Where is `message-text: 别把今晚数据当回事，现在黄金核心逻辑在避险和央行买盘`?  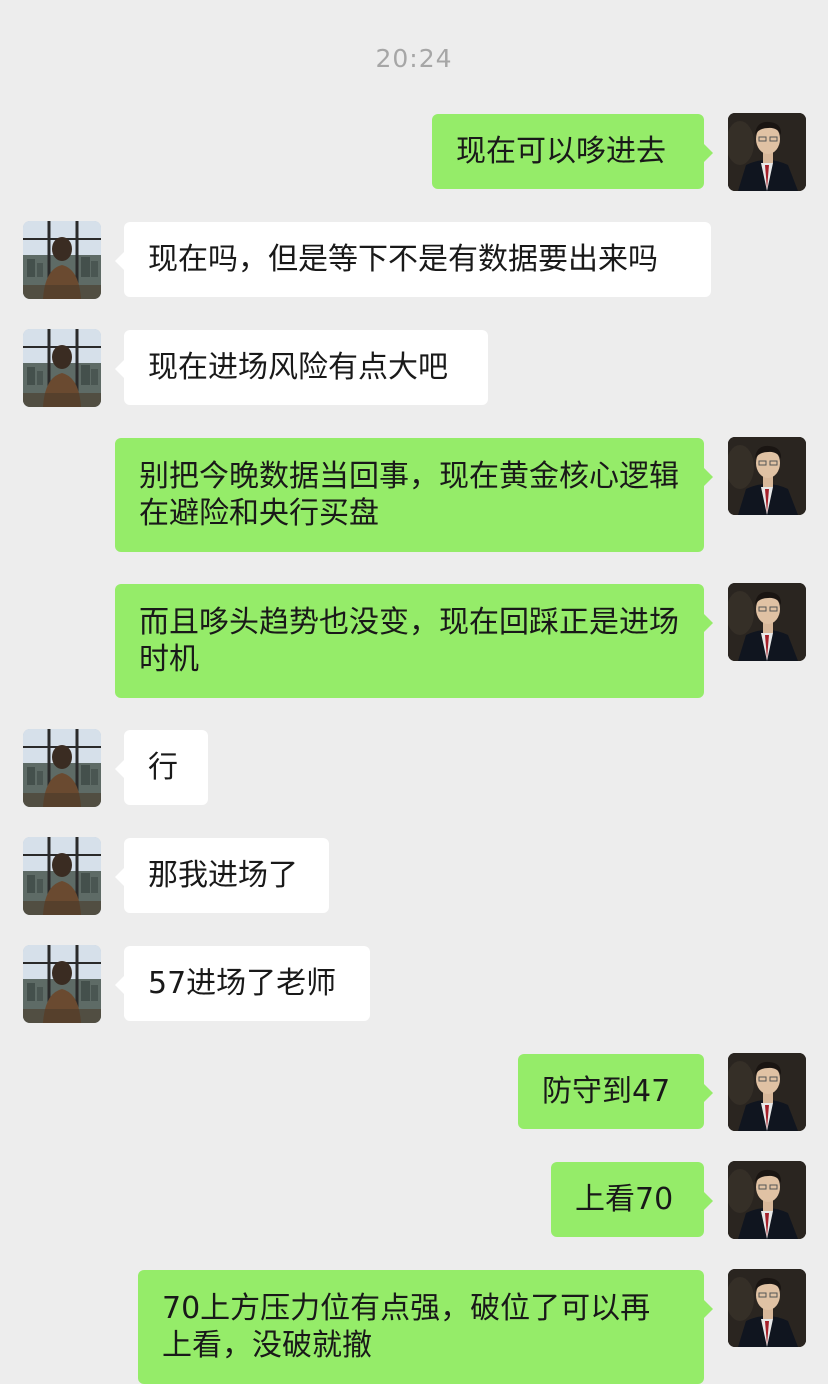
message-text: 别把今晚数据当回事，现在黄金核心逻辑在避险和央行买盘 is located at coordinates (409, 495).